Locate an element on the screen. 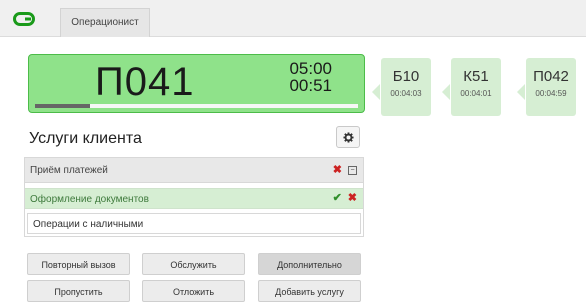 Image resolution: width=586 pixels, height=303 pixels. service-group-label: Приём платежей is located at coordinates (69, 170).